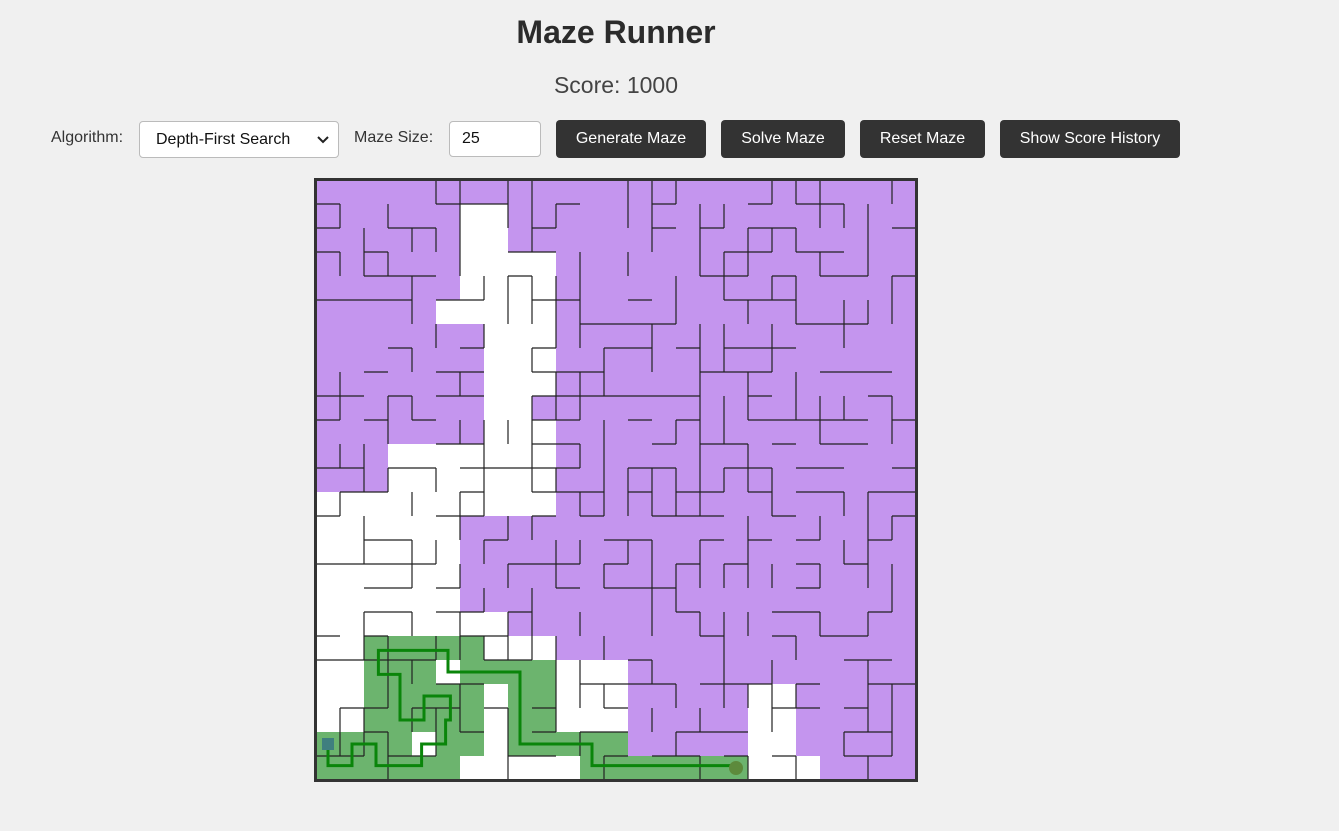 The width and height of the screenshot is (1339, 831). I want to click on solve-maze-button: Solve Maze, so click(783, 139).